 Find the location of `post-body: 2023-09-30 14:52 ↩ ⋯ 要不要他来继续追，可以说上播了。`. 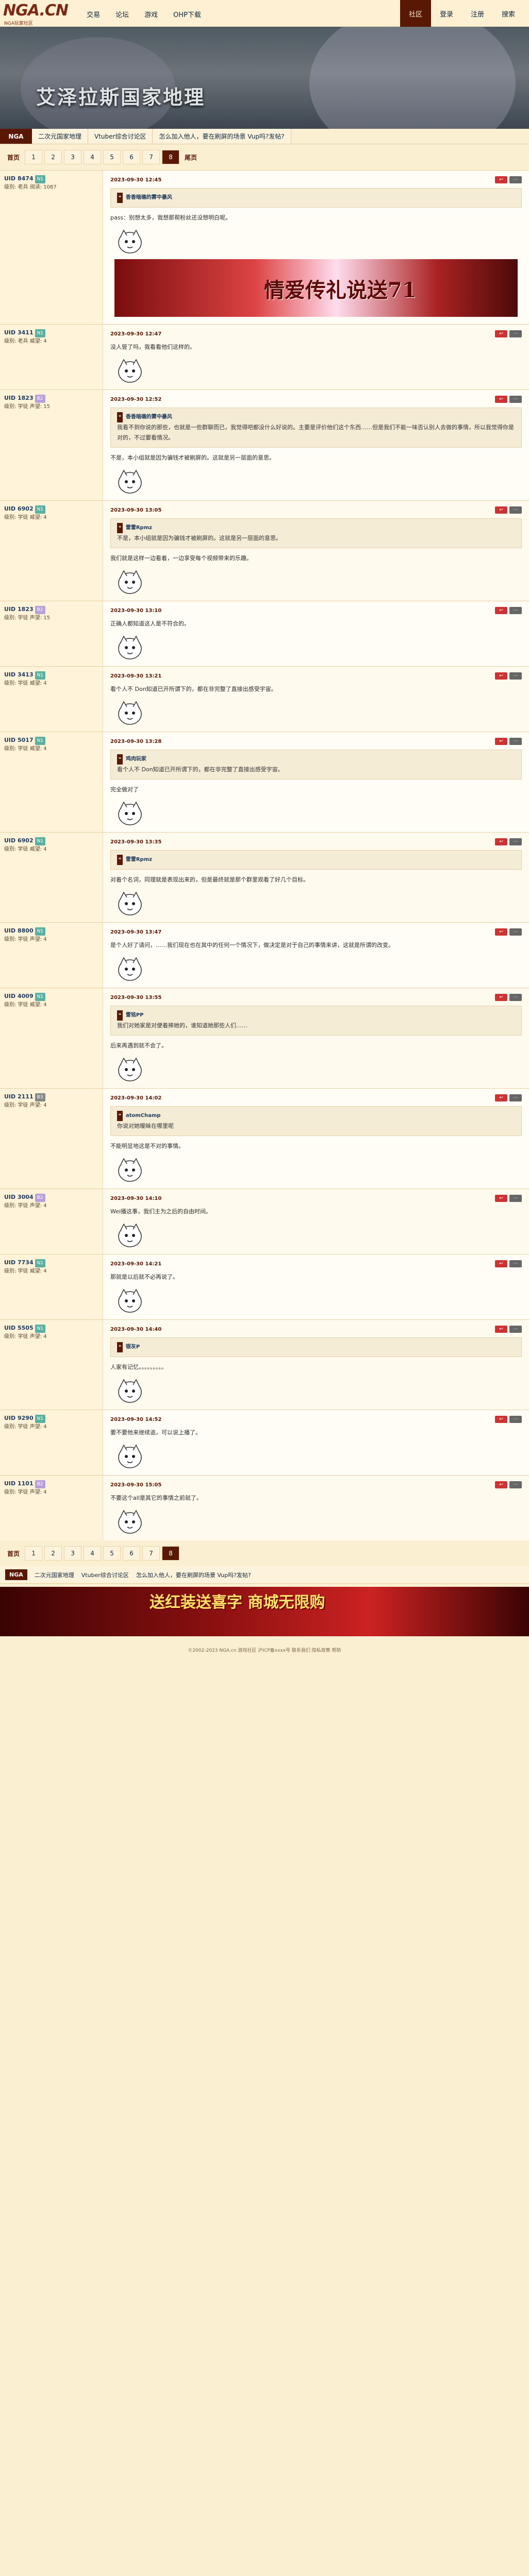

post-body: 2023-09-30 14:52 ↩ ⋯ 要不要他来继续追，可以说上播了。 is located at coordinates (316, 1442).